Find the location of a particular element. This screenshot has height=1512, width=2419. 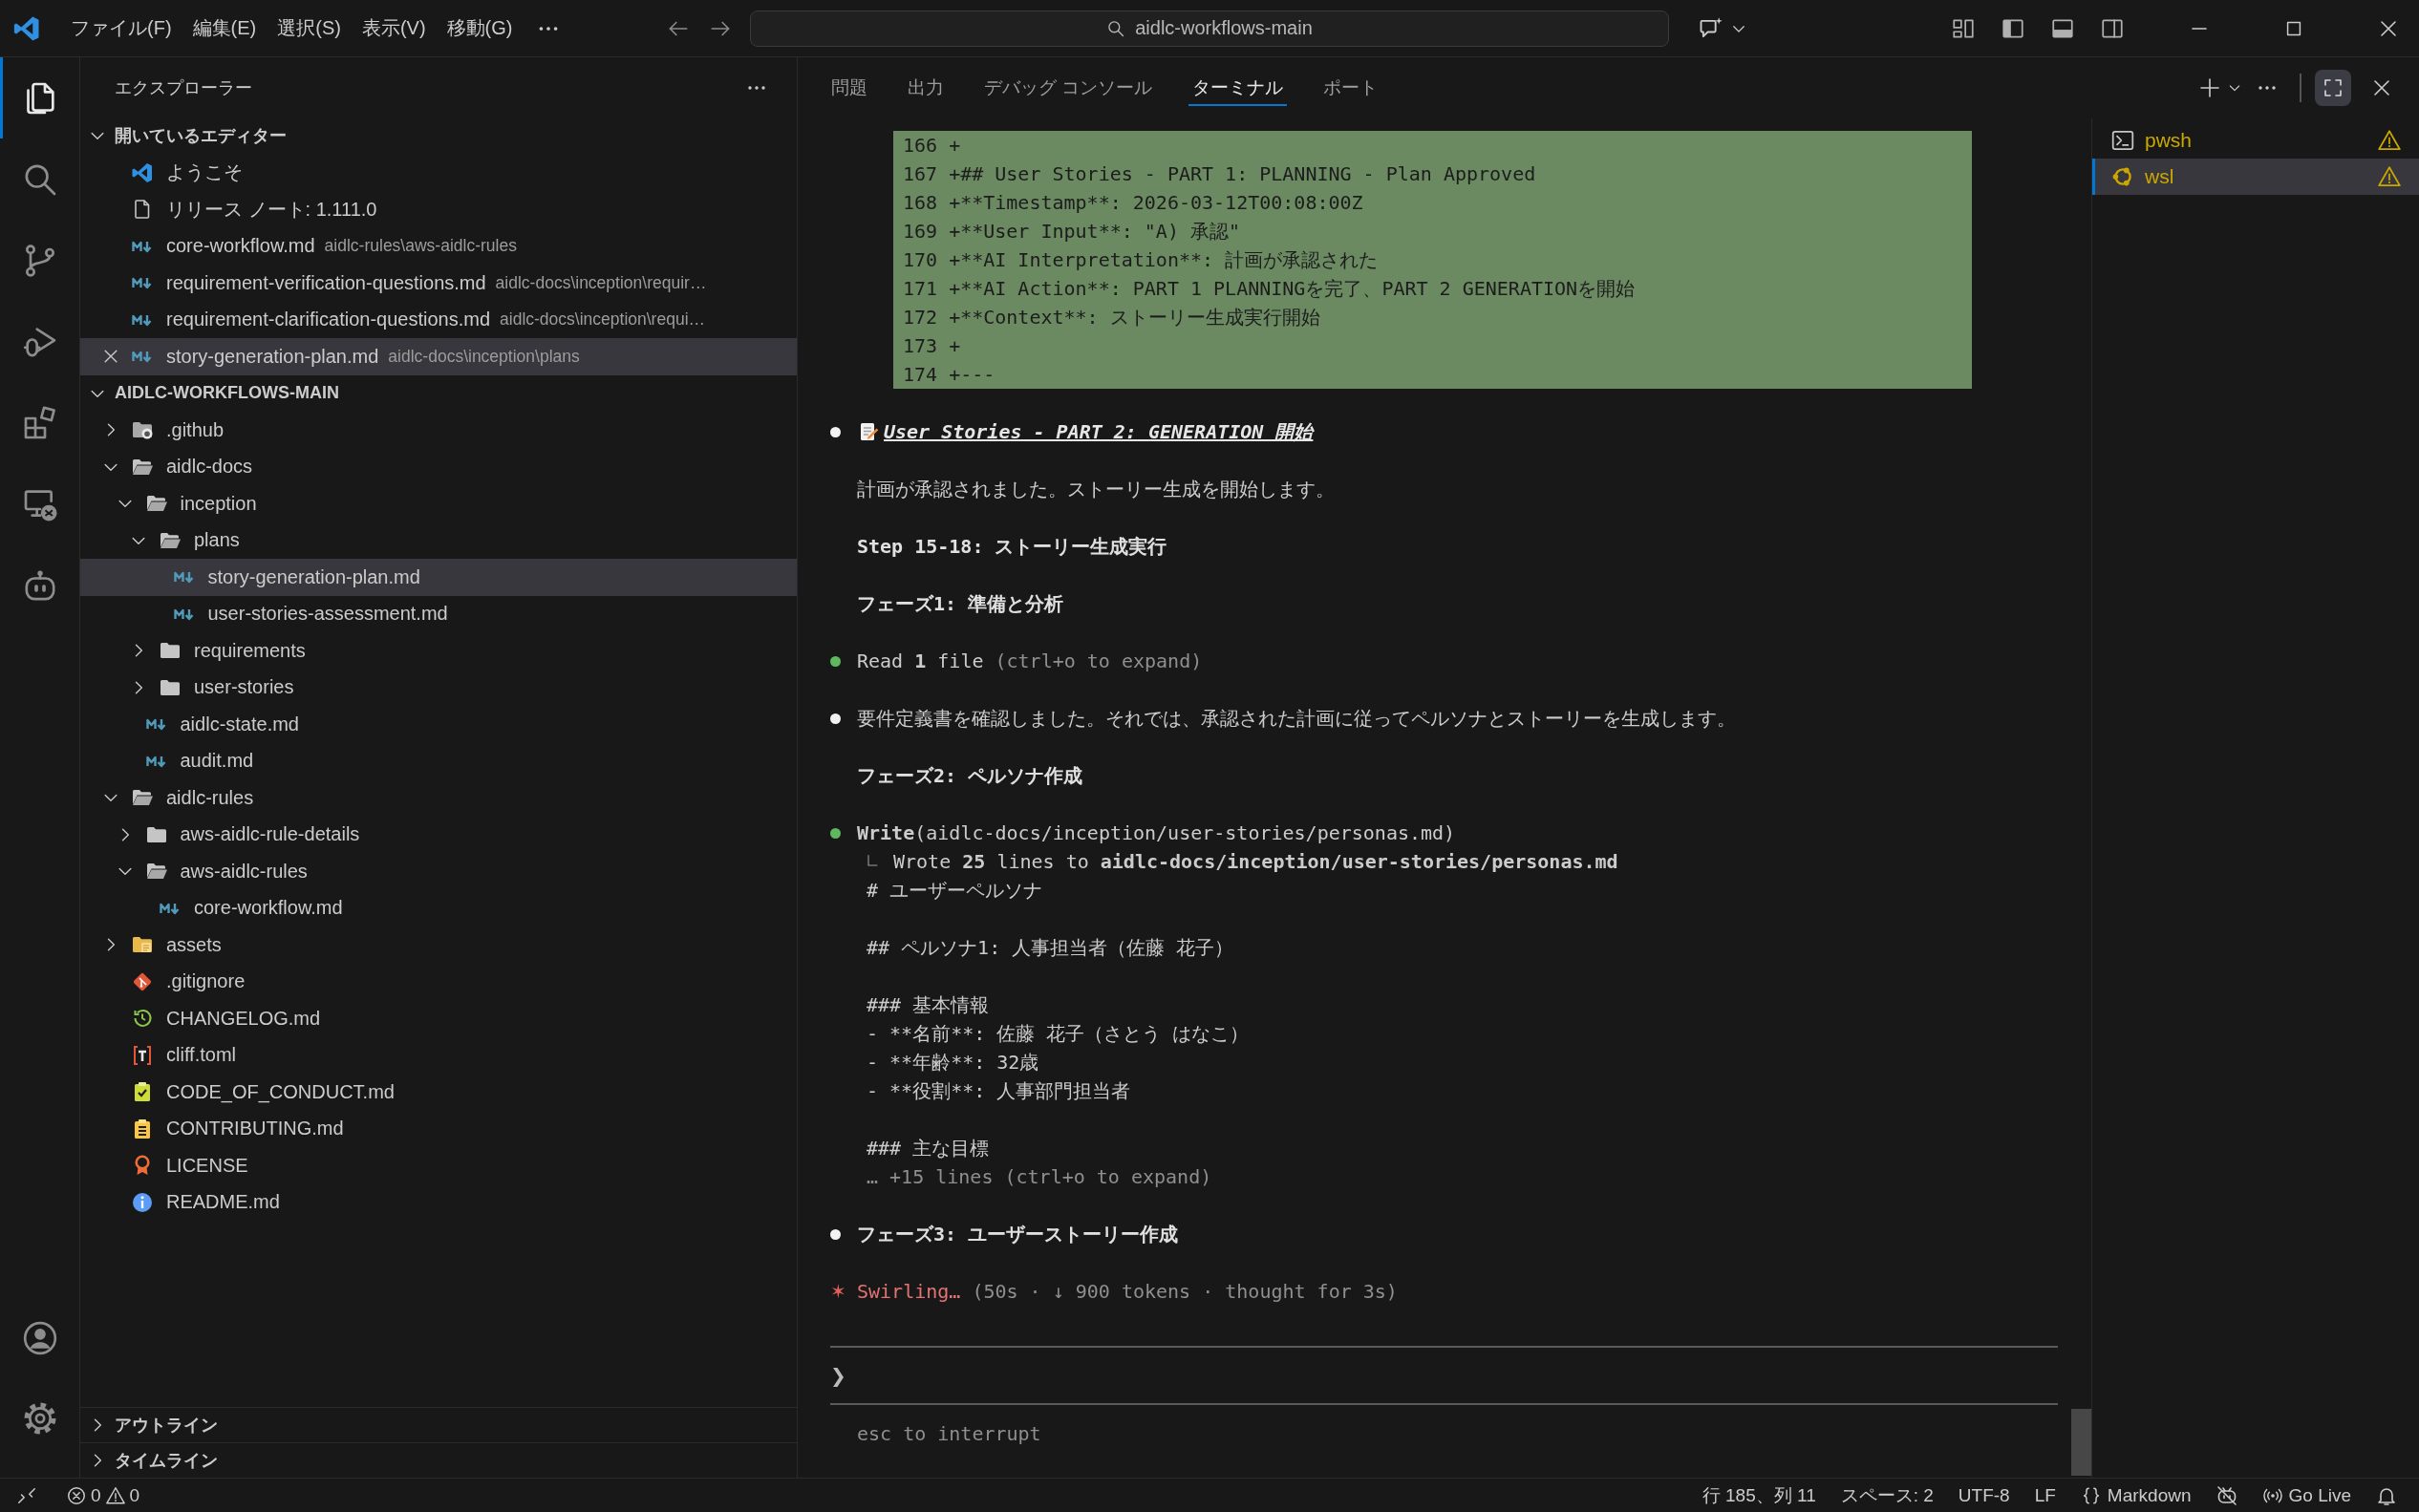

message-text: フェーズ1: 準備と分析 is located at coordinates (961, 604).